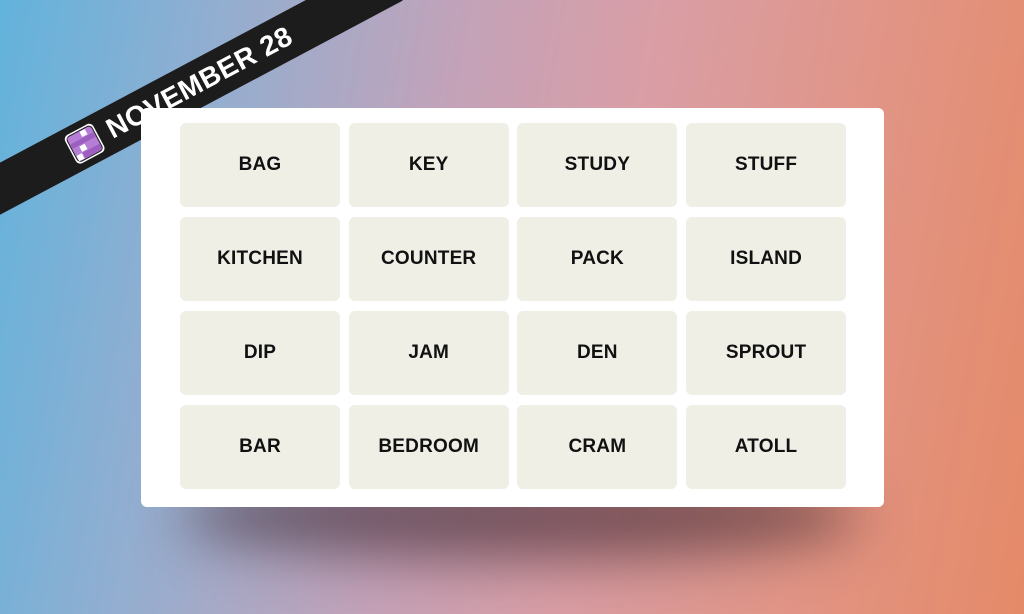 This screenshot has height=614, width=1024. I want to click on word-tile: STUFF, so click(766, 165).